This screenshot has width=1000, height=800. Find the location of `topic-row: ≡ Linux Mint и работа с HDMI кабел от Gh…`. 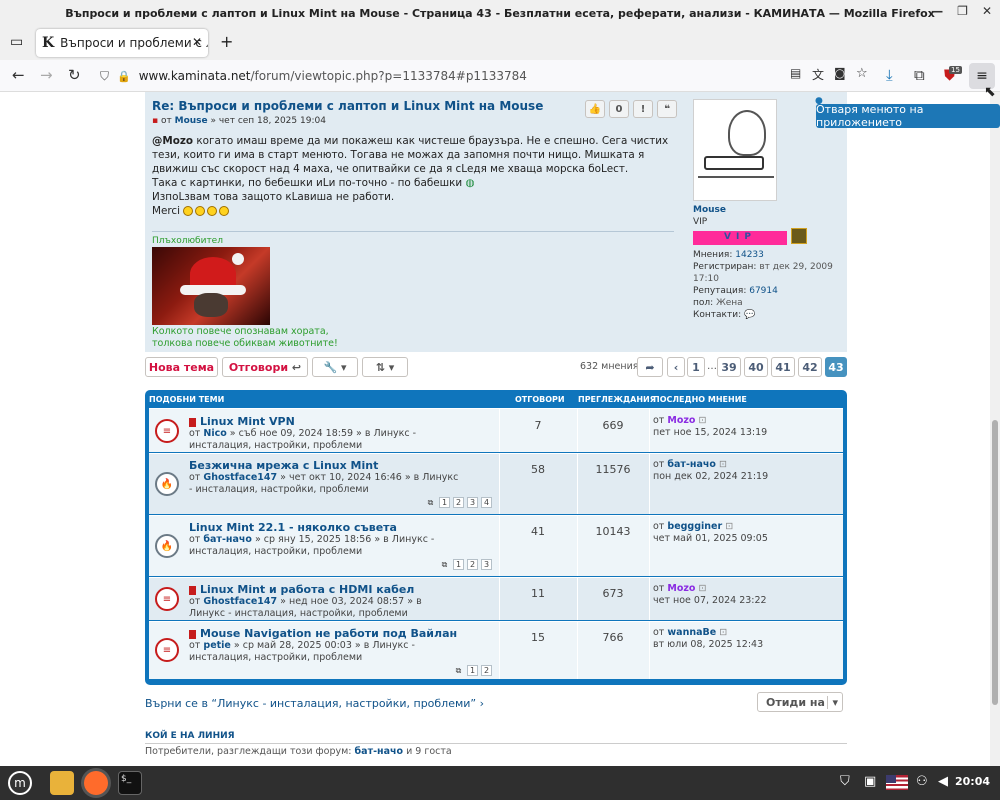

topic-row: ≡ Linux Mint и работа с HDMI кабел от Gh… is located at coordinates (496, 598).